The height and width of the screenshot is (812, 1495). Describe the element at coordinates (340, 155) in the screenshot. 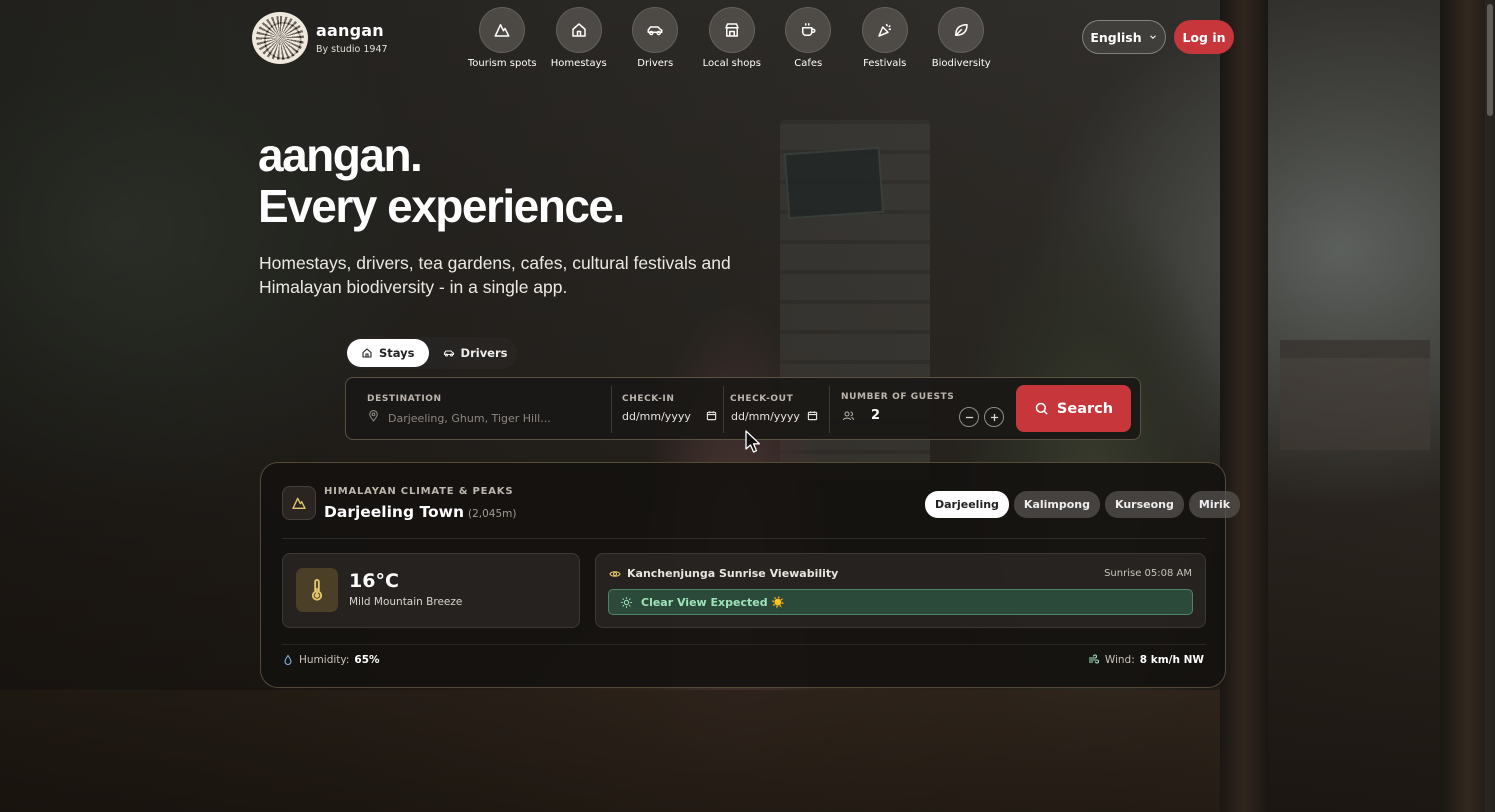

I see `hero-title-line-1: aangan.` at that location.